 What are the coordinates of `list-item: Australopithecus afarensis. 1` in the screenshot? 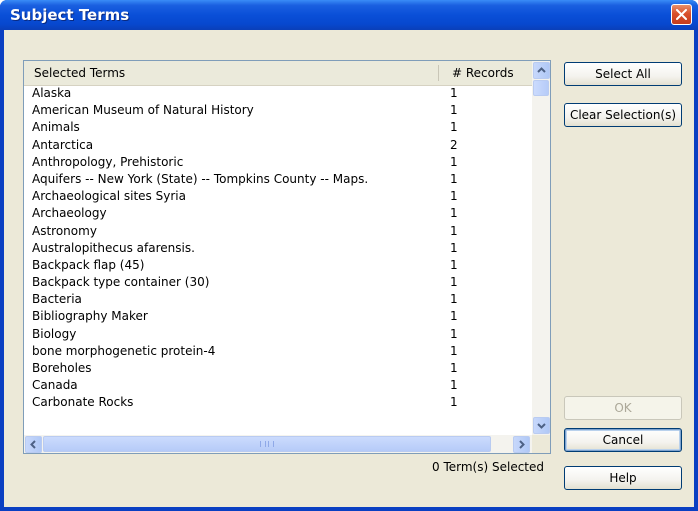 It's located at (278, 248).